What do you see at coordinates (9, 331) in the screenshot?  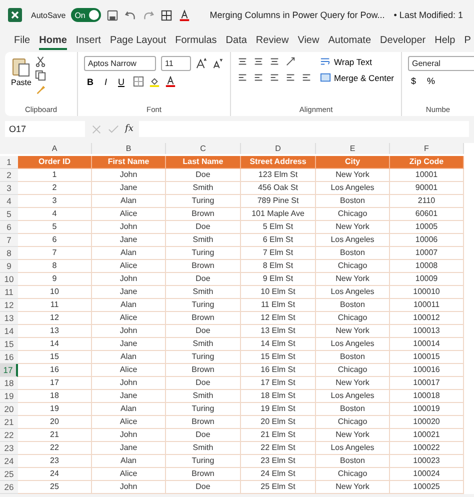 I see `row-header: 14` at bounding box center [9, 331].